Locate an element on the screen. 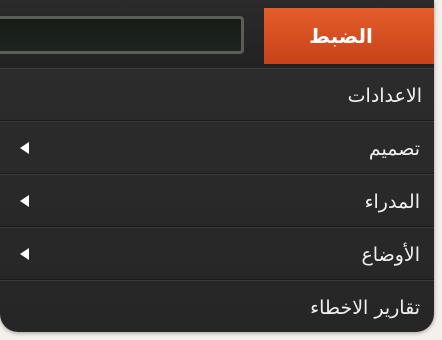 This screenshot has width=442, height=340. menu-item-label: تصميم is located at coordinates (394, 148).